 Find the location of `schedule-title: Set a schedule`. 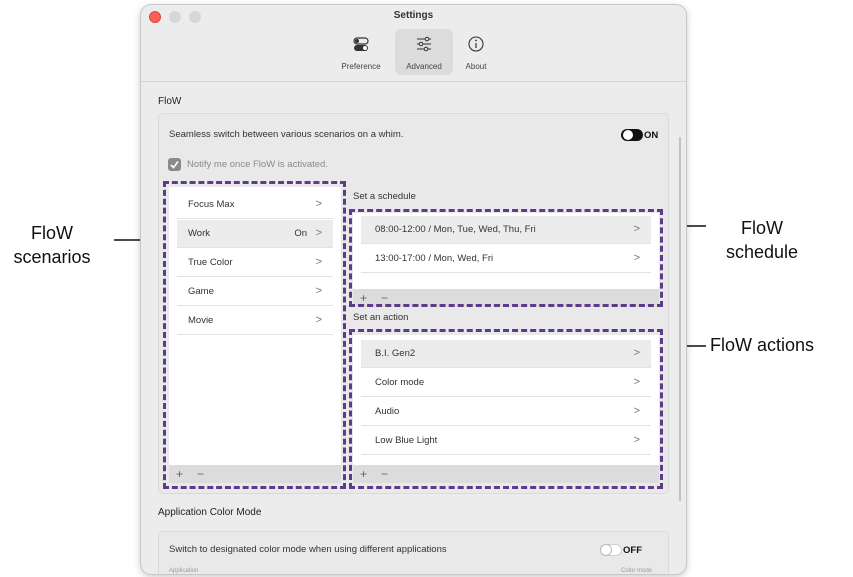

schedule-title: Set a schedule is located at coordinates (384, 196).